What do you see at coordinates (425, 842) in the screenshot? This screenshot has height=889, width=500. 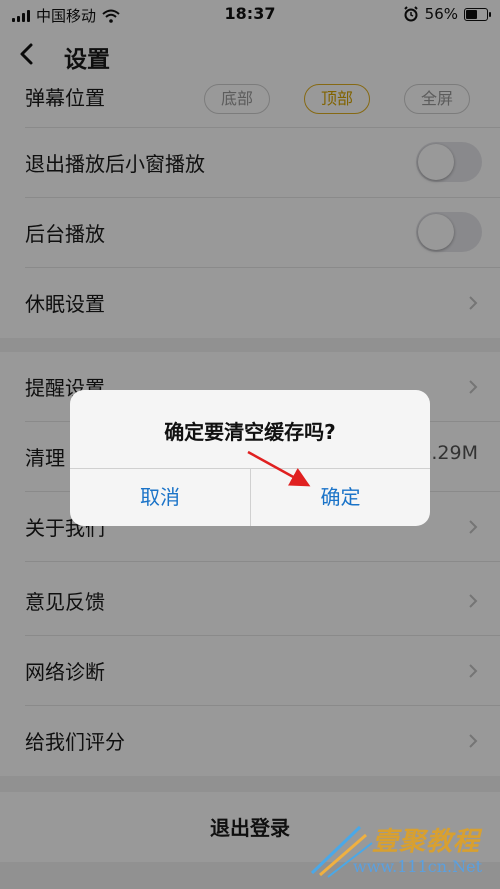 I see `watermark-title: 壹聚教程` at bounding box center [425, 842].